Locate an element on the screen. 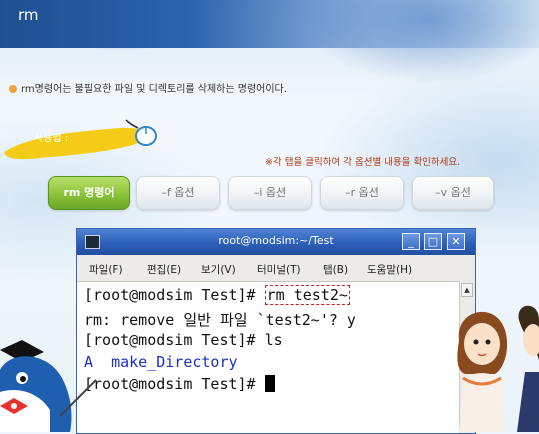  scroll-up-icon: ▲ is located at coordinates (467, 290).